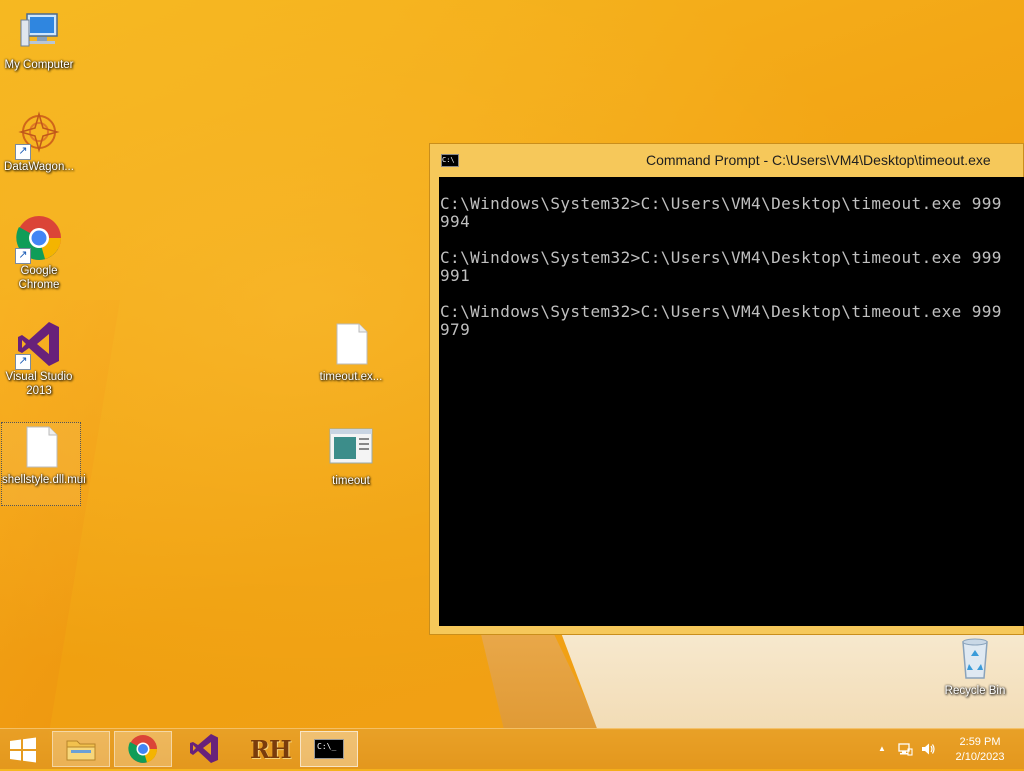 This screenshot has width=1024, height=771. I want to click on desktop-icon-label: My Computer, so click(39, 65).